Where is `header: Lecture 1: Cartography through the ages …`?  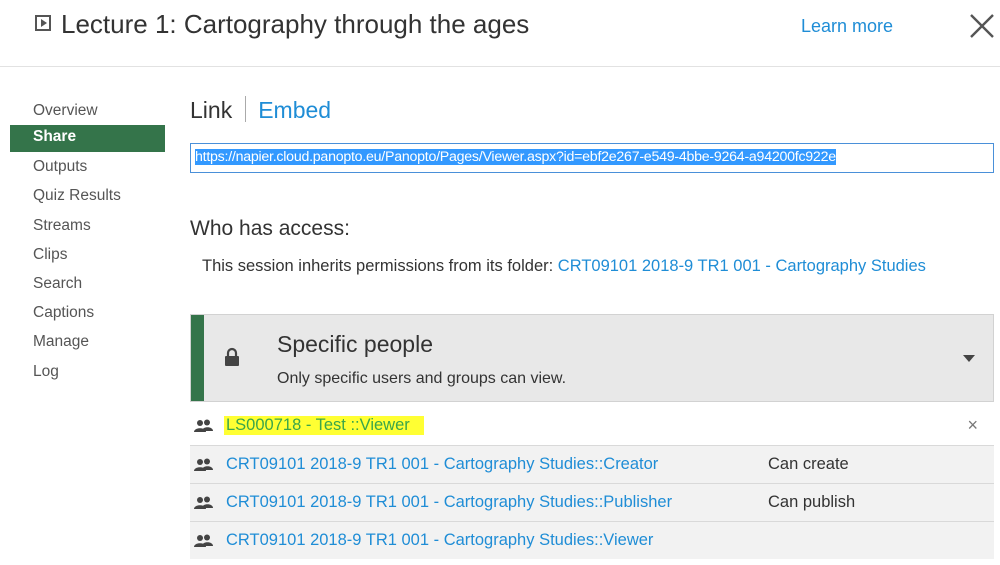 header: Lecture 1: Cartography through the ages … is located at coordinates (500, 33).